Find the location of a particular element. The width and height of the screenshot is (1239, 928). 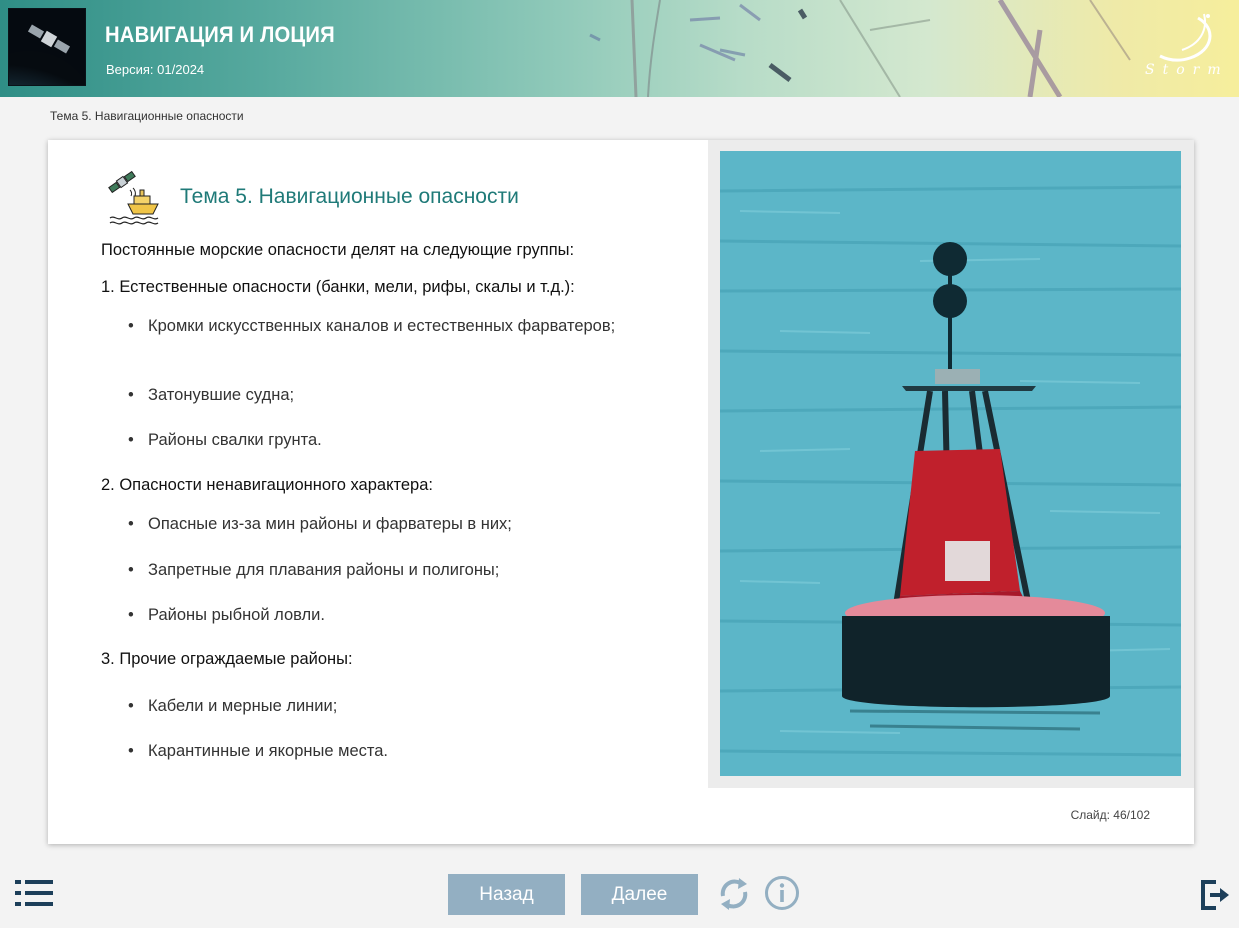

group-heading-2: 2. Опасности ненавигационного характера: is located at coordinates (267, 485).